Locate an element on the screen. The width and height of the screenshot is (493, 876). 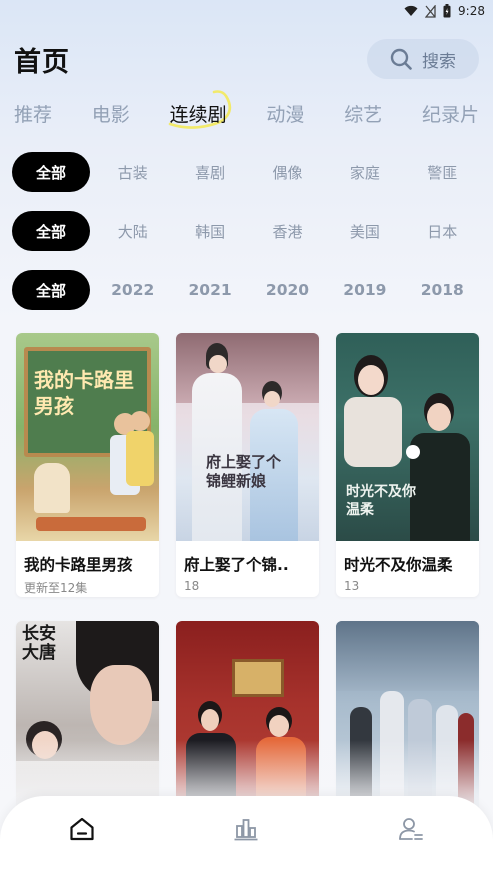
tab-anime: 动漫 is located at coordinates (285, 113).